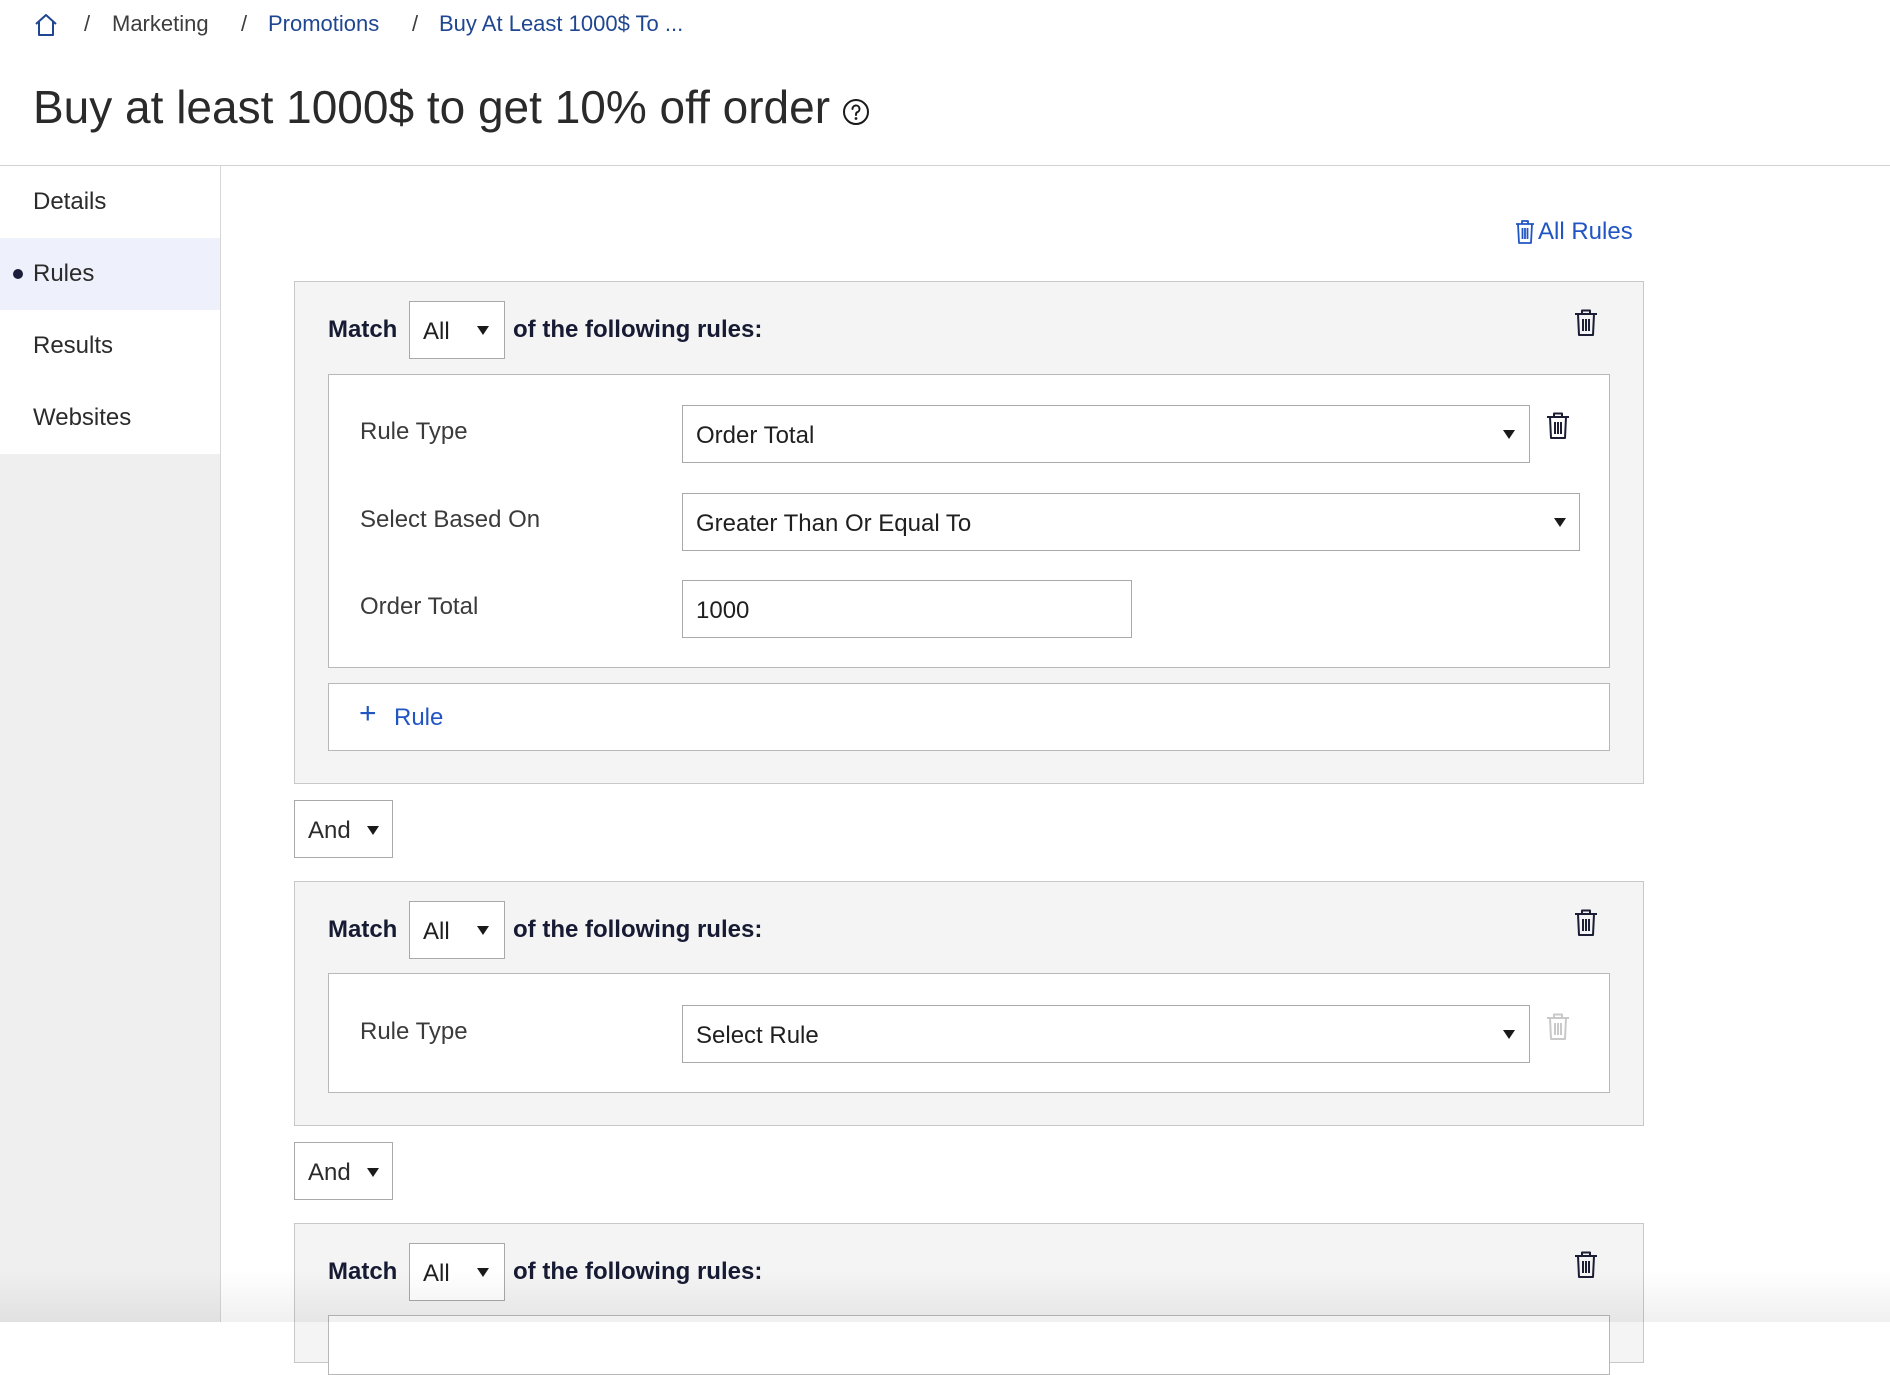 The image size is (1890, 1375). Describe the element at coordinates (160, 23) in the screenshot. I see `breadcrumb-marketing: Marketing` at that location.